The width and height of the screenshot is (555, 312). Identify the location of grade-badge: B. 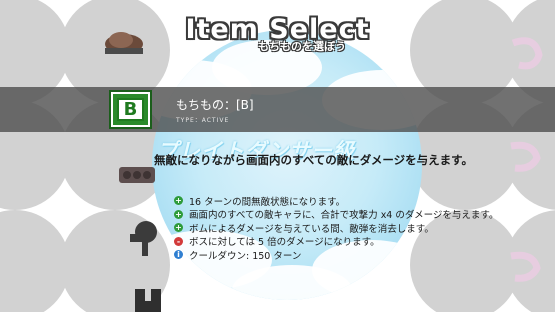
(130, 109).